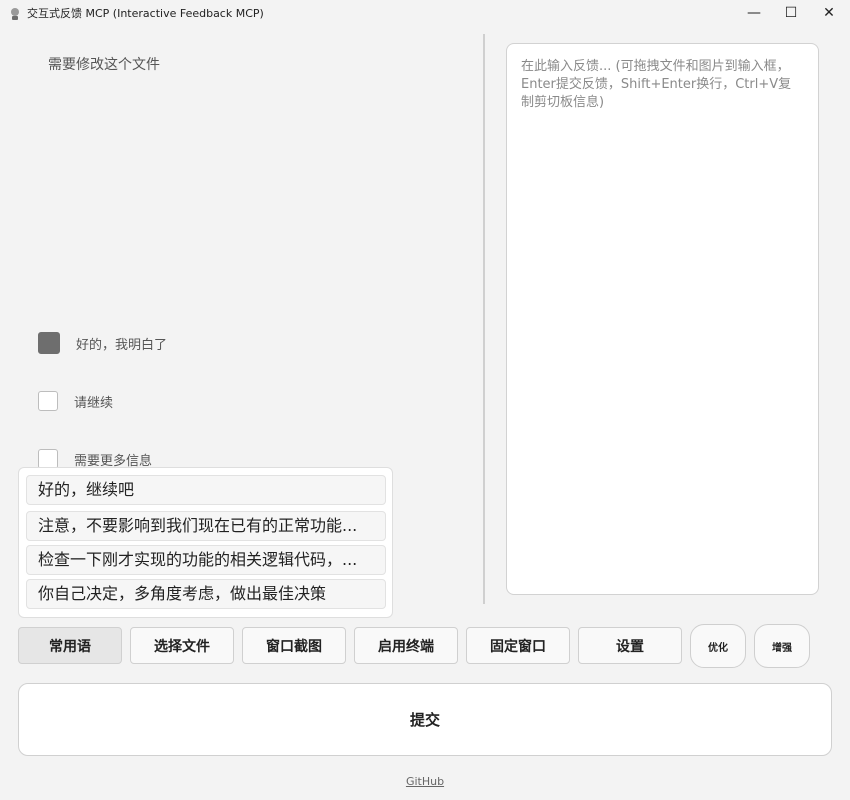  Describe the element at coordinates (206, 490) in the screenshot. I see `phrase-item: 好的，继续吧` at that location.